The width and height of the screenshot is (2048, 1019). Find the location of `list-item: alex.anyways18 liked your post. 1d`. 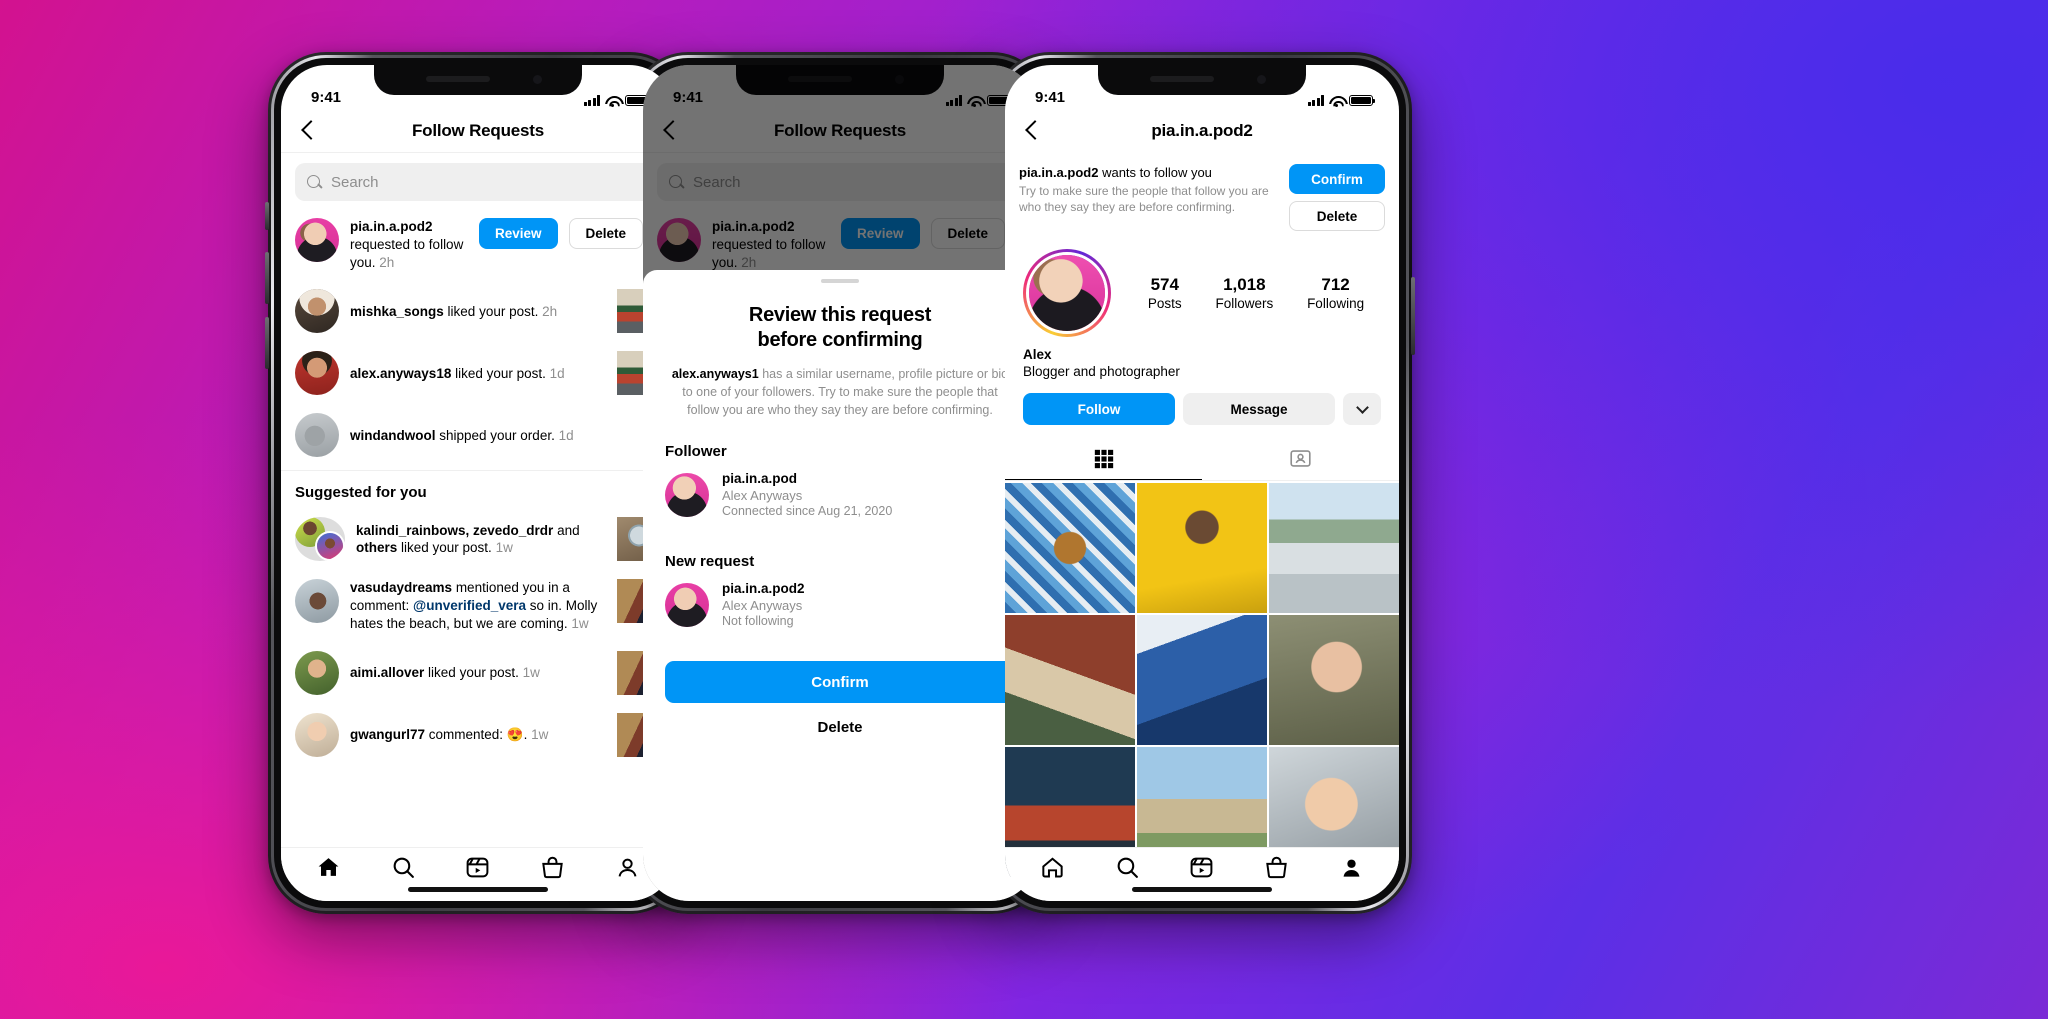

list-item: alex.anyways18 liked your post. 1d is located at coordinates (478, 373).